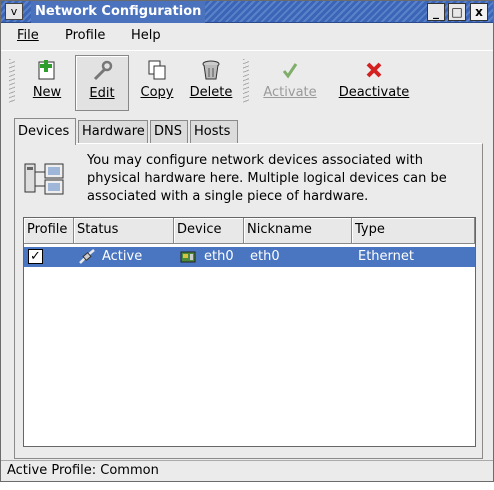 This screenshot has height=490, width=494. What do you see at coordinates (219, 256) in the screenshot?
I see `device-cell: eth0` at bounding box center [219, 256].